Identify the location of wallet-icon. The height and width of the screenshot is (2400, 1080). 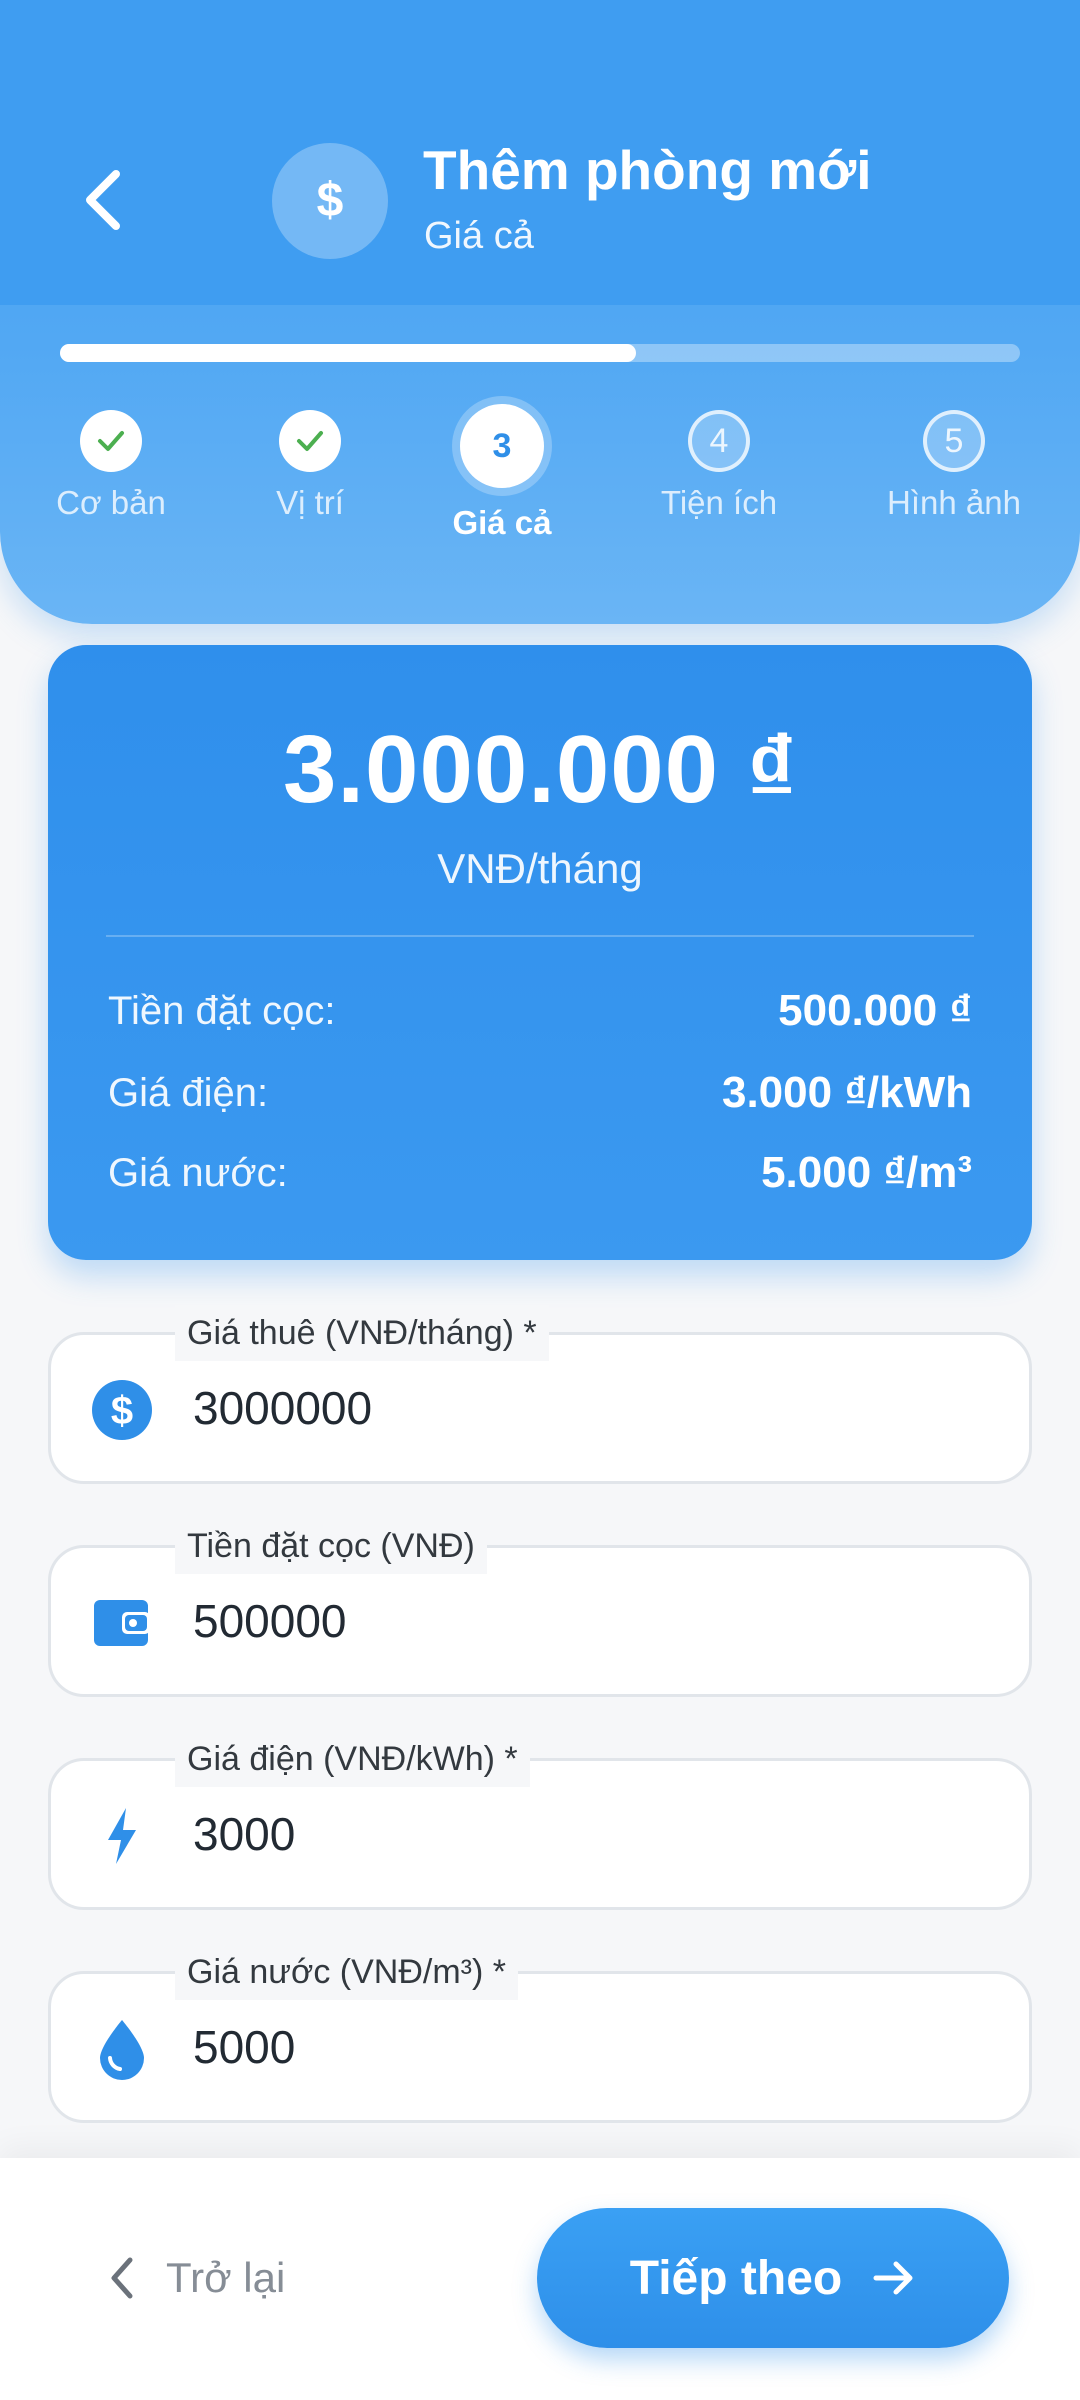
(122, 1623).